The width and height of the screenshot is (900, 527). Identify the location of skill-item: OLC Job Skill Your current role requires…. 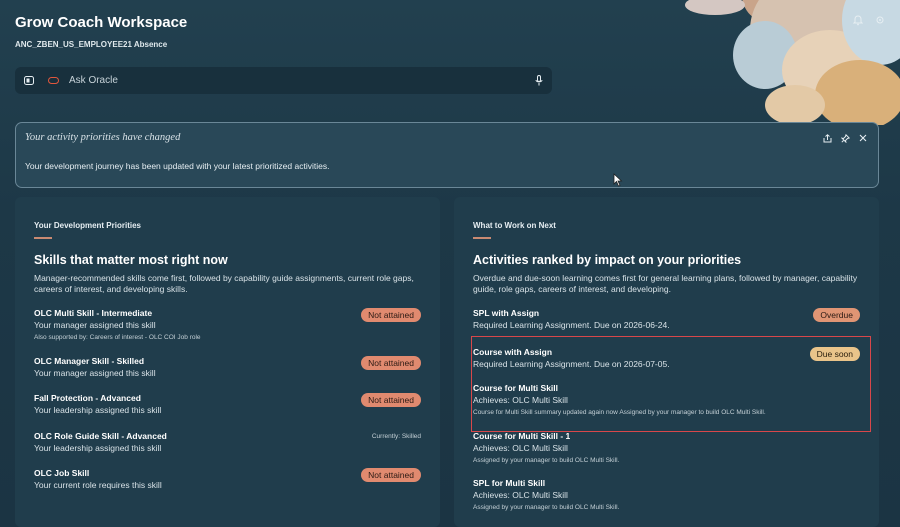
(227, 479).